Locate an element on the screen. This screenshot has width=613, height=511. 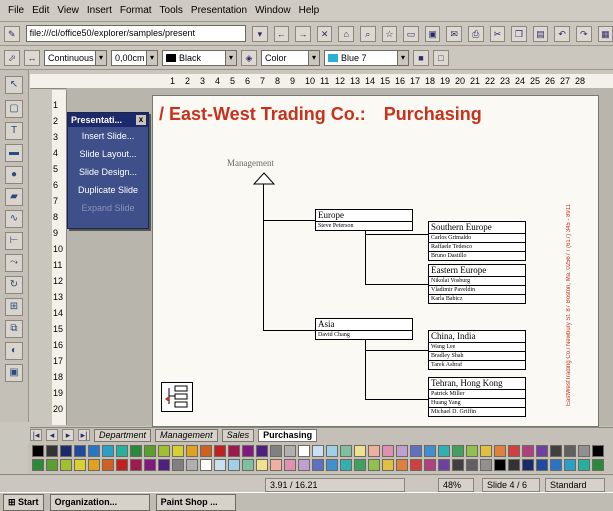
fill-color-select: Blue 7 is located at coordinates (366, 57).